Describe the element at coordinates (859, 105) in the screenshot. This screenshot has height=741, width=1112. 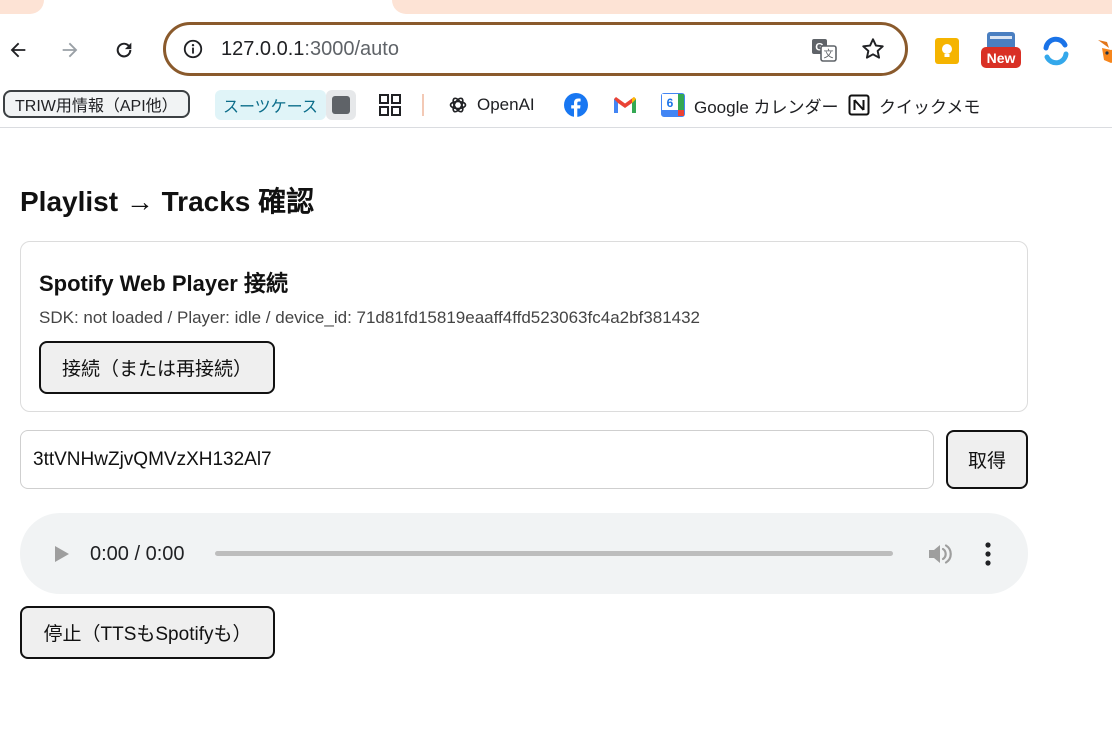
I see `notion-icon` at that location.